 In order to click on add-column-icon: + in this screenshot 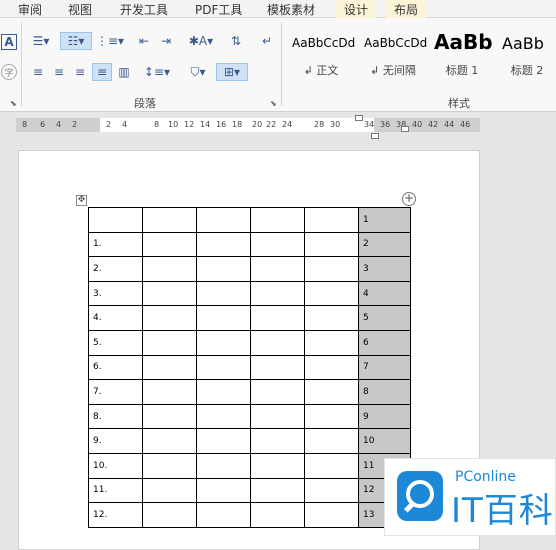, I will do `click(409, 199)`.